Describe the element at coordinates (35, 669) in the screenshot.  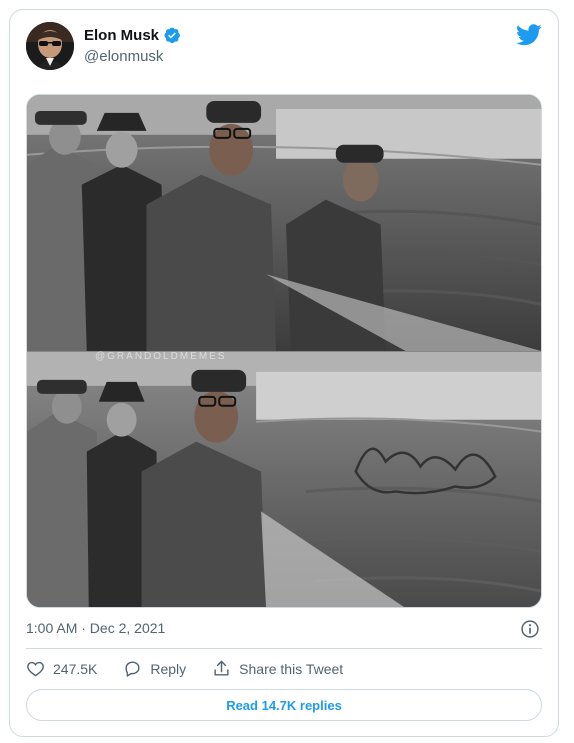
I see `heart-icon` at that location.